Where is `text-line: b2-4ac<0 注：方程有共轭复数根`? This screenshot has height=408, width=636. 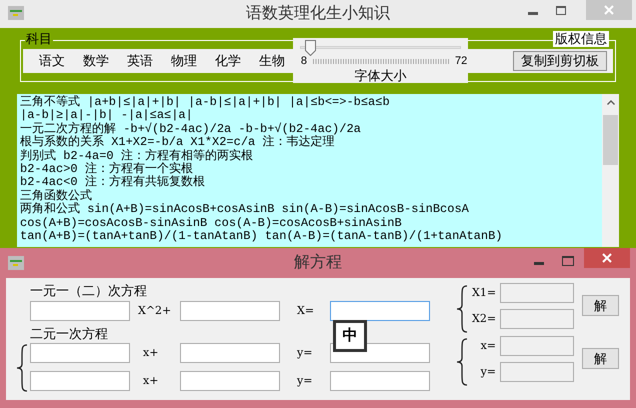 text-line: b2-4ac<0 注：方程有共轭复数根 is located at coordinates (112, 183).